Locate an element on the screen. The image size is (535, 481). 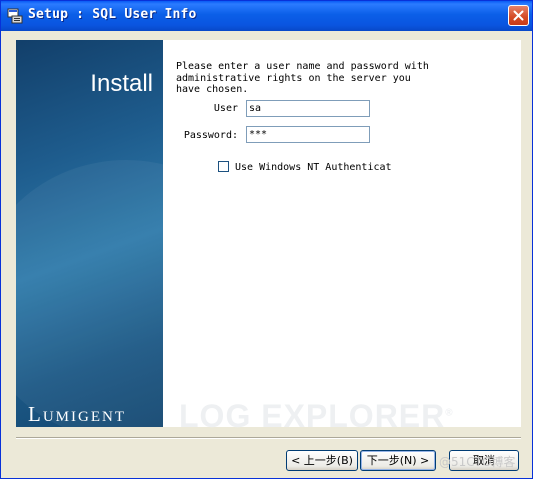
user-field: sa is located at coordinates (308, 108).